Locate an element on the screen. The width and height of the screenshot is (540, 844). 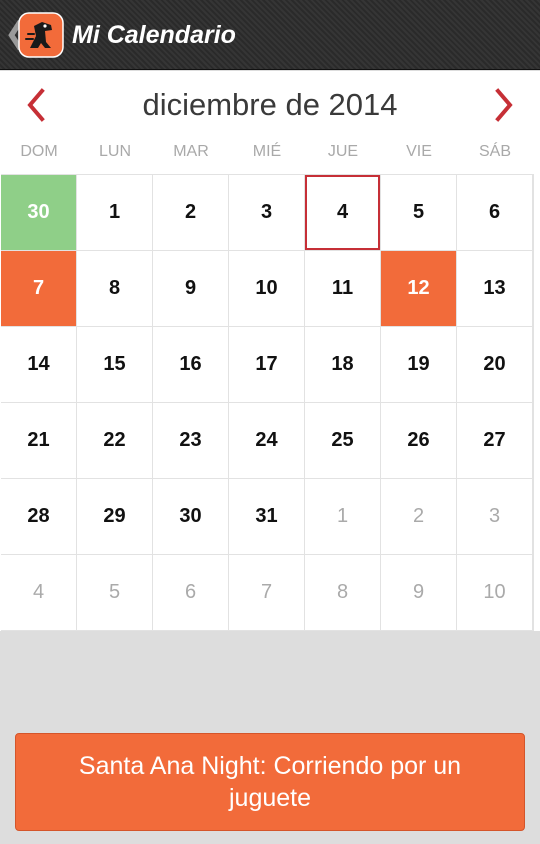
calendar-day-other-month: 1 is located at coordinates (342, 516).